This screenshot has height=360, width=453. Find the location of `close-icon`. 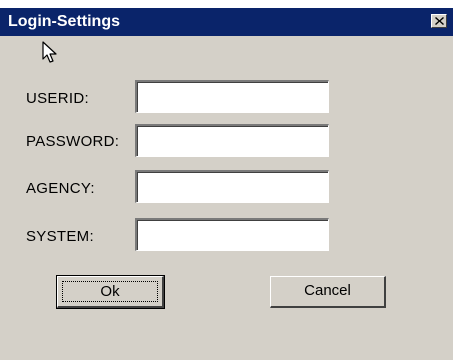

close-icon is located at coordinates (439, 21).